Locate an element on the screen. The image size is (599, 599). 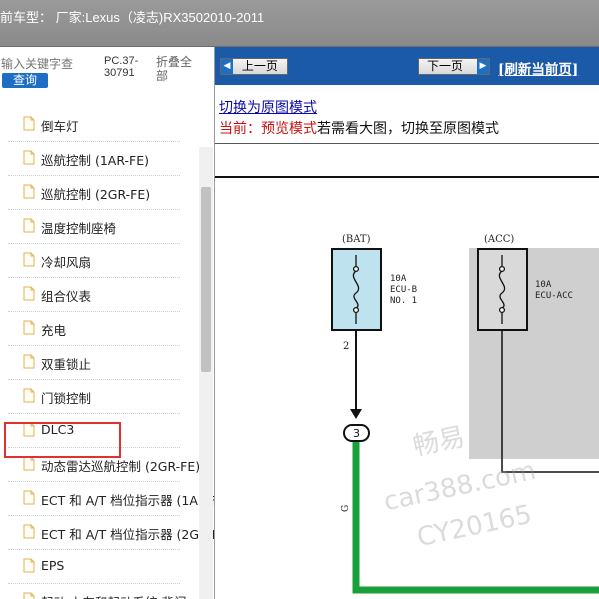
switch-to-original-mode-link: 切换为原图模式 is located at coordinates (268, 107).